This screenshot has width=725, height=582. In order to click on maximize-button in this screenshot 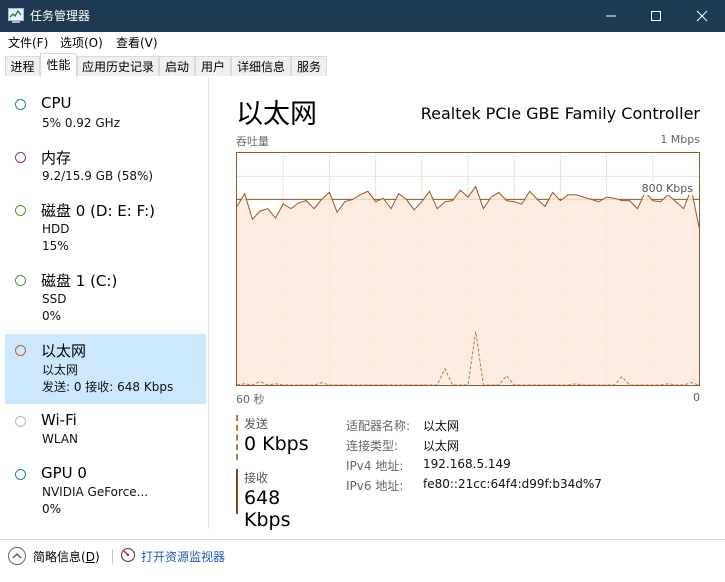, I will do `click(656, 16)`.